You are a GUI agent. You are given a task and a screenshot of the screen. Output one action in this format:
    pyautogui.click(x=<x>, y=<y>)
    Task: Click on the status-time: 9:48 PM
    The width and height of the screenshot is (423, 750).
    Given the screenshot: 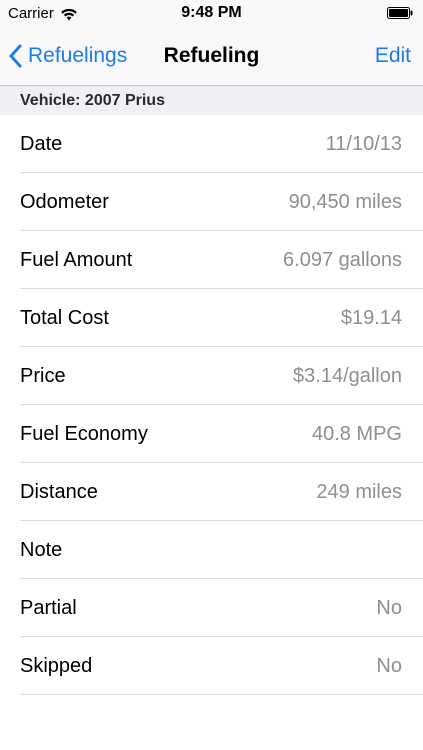 What is the action you would take?
    pyautogui.click(x=211, y=12)
    